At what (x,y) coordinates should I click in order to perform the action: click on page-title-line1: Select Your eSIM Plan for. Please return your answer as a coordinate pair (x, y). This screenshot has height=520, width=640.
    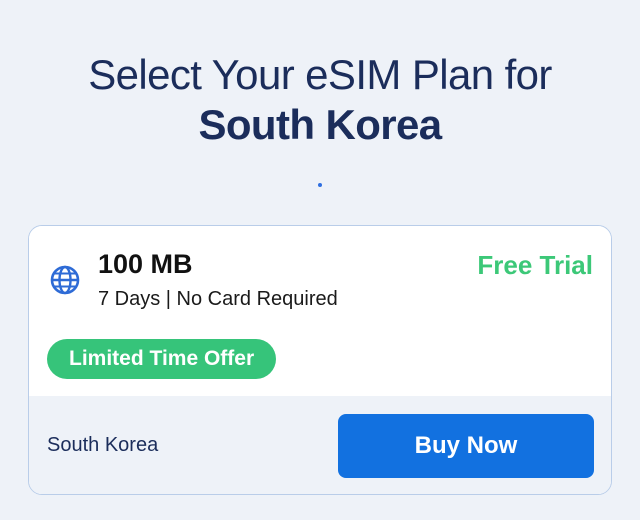
    Looking at the image, I should click on (320, 74).